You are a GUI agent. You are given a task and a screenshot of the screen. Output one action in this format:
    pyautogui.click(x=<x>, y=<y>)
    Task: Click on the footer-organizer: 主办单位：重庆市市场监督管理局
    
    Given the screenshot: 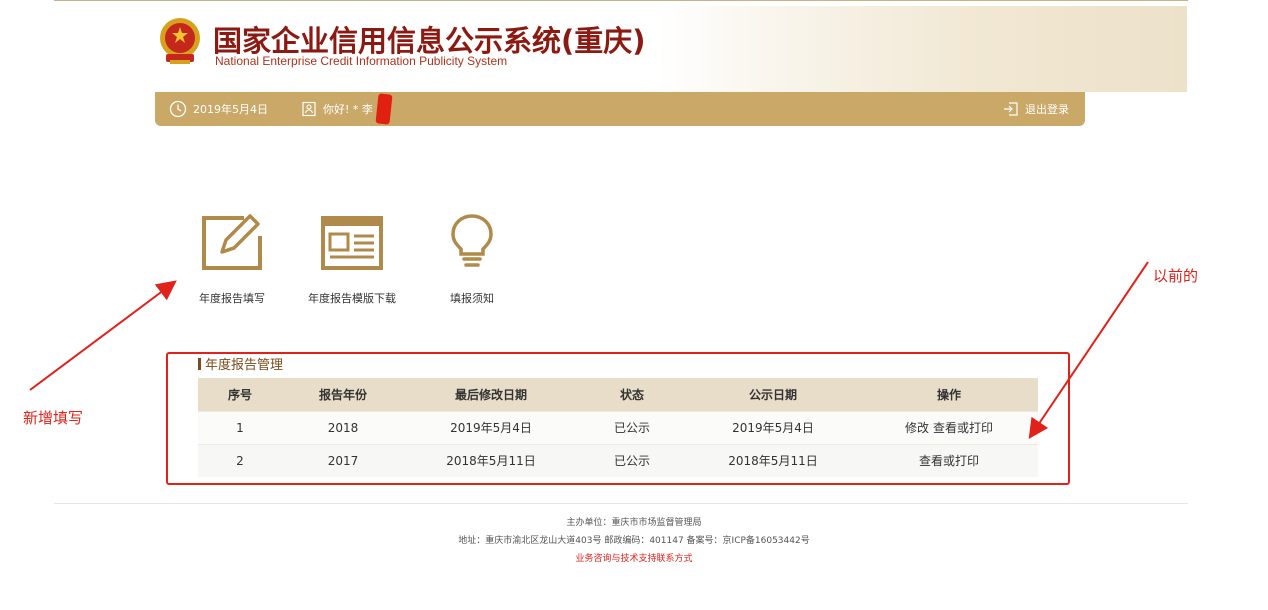 What is the action you would take?
    pyautogui.click(x=634, y=523)
    